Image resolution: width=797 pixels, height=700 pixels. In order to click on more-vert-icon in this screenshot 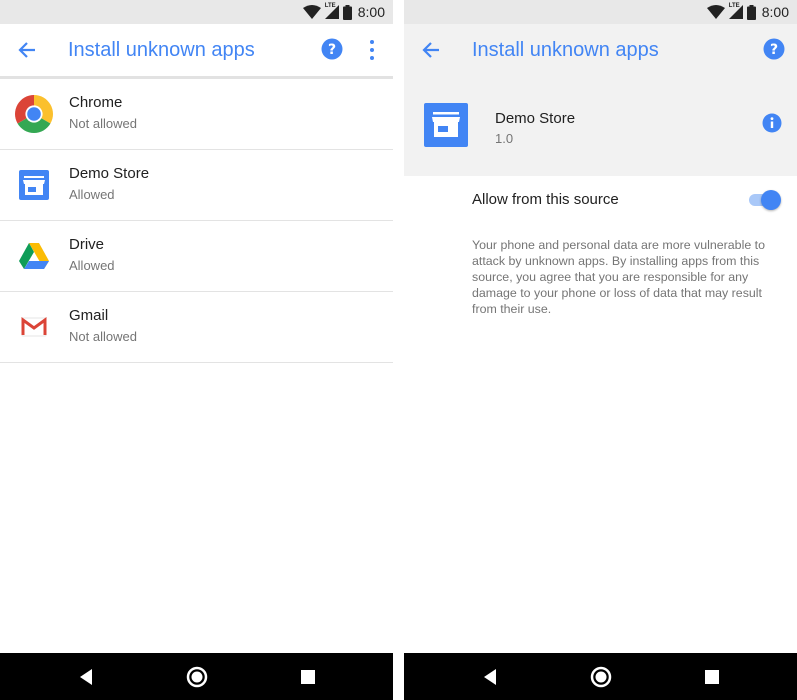, I will do `click(372, 50)`.